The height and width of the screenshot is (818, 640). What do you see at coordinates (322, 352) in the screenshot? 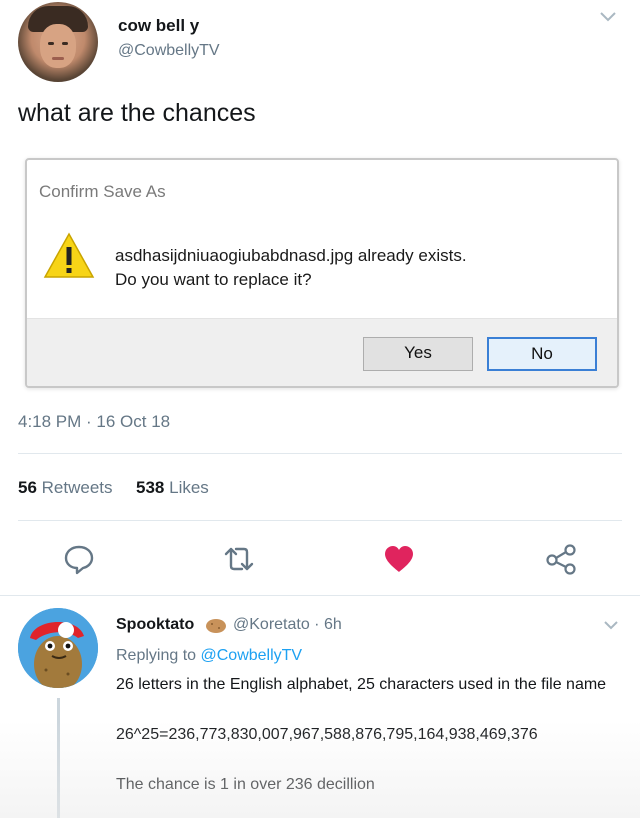
I see `dialog-footer: Yes No` at bounding box center [322, 352].